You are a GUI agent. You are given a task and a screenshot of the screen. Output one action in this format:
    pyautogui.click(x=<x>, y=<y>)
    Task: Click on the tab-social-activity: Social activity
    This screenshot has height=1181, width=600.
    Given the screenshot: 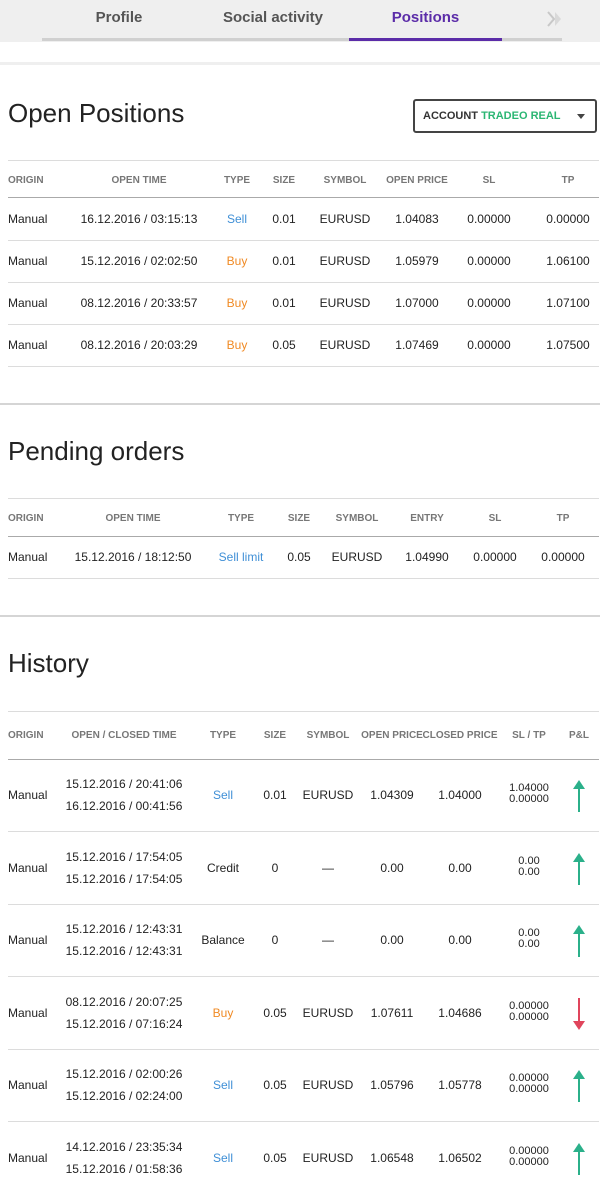 What is the action you would take?
    pyautogui.click(x=273, y=19)
    